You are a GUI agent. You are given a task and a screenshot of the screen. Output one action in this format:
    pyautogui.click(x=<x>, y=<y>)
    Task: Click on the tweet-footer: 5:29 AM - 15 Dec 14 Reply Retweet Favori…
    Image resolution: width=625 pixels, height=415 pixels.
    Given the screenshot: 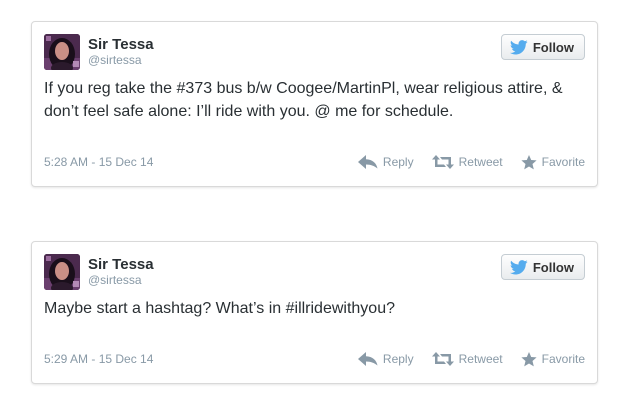 What is the action you would take?
    pyautogui.click(x=314, y=359)
    